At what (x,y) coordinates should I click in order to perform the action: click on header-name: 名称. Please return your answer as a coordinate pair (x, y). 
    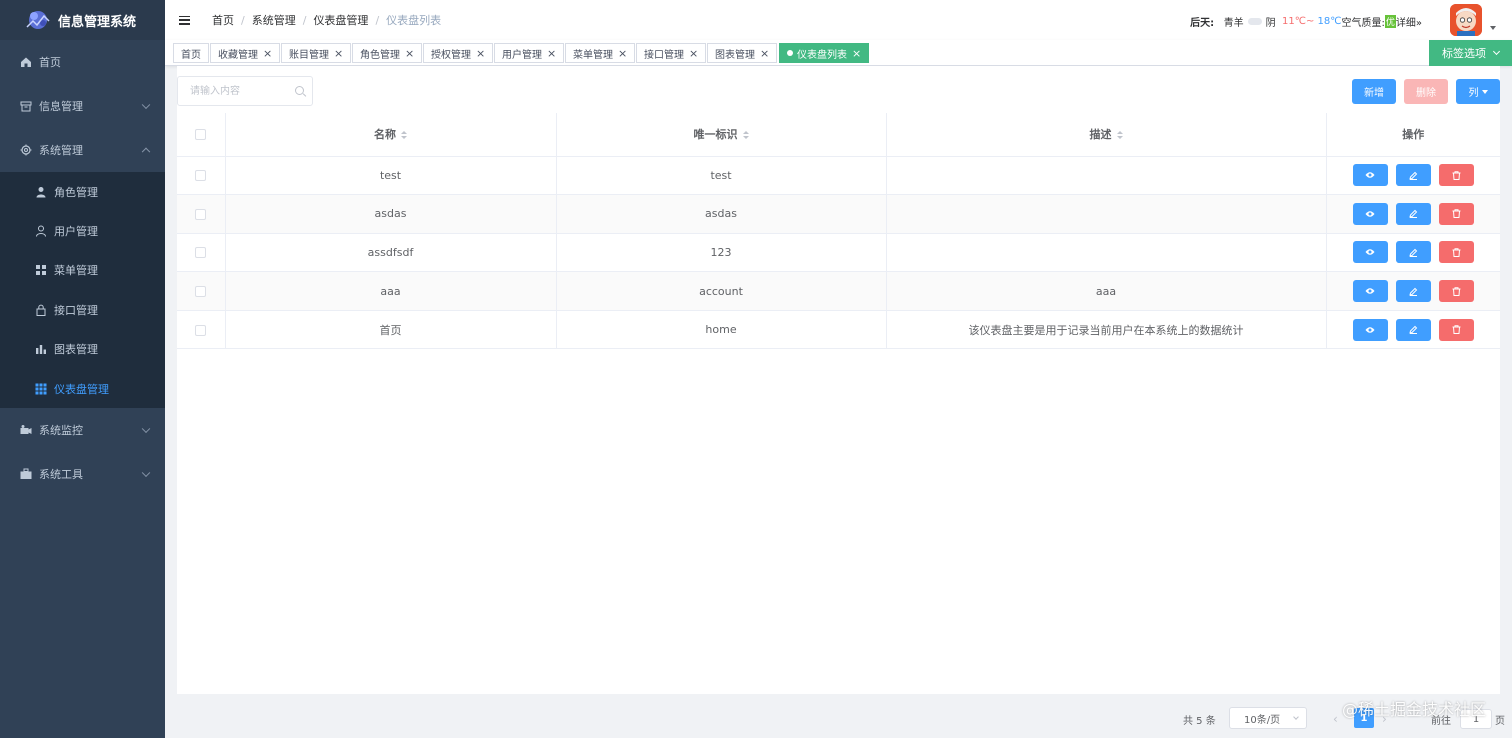
    Looking at the image, I should click on (391, 135).